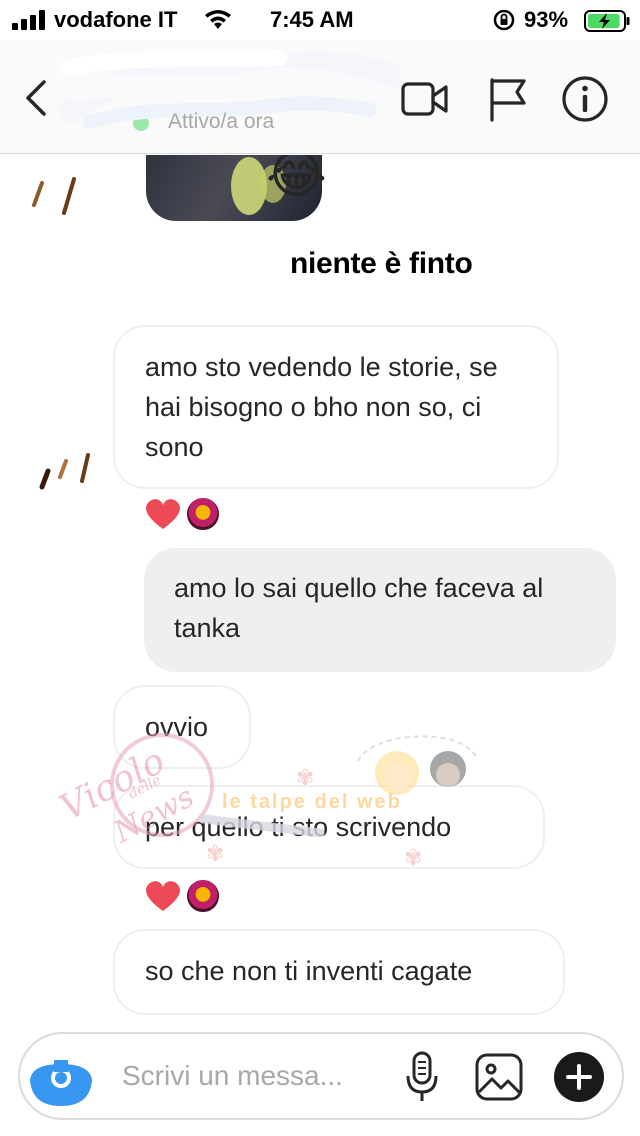 The height and width of the screenshot is (1136, 640). Describe the element at coordinates (218, 19) in the screenshot. I see `wifi-icon` at that location.